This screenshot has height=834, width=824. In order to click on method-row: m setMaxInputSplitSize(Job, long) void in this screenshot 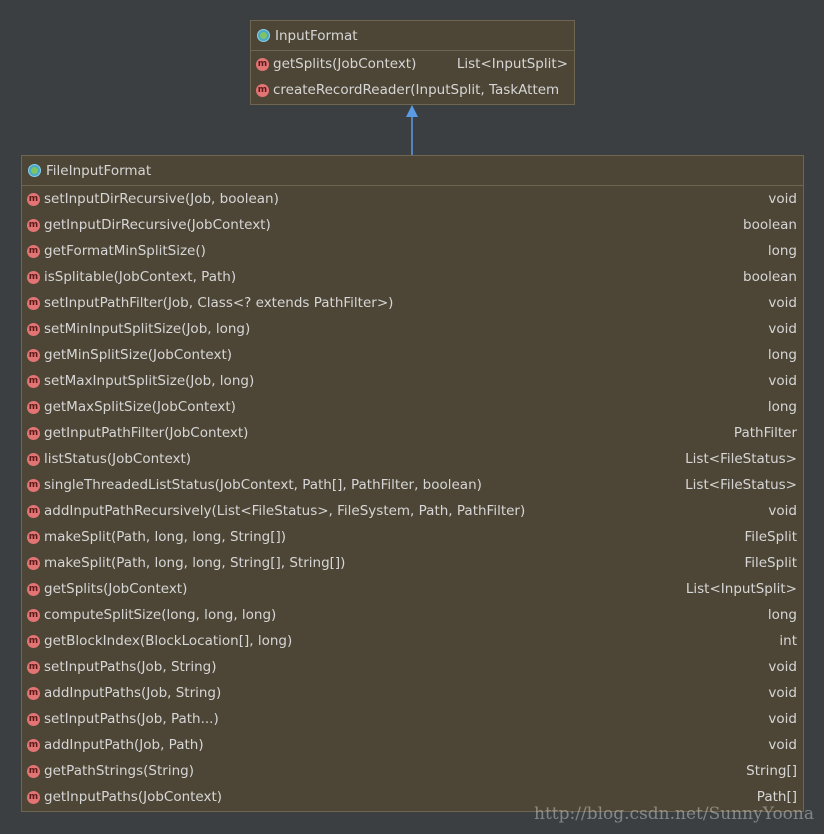, I will do `click(412, 381)`.